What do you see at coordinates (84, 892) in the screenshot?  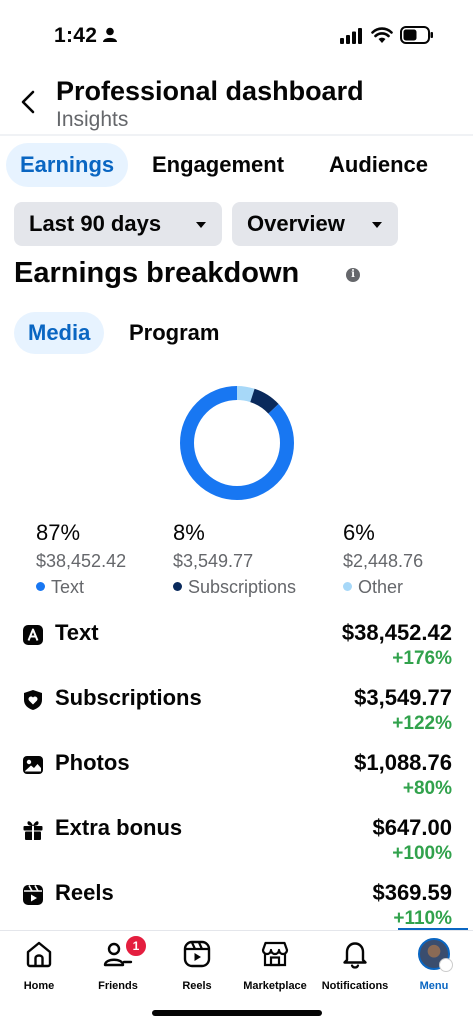 I see `row-label: Reels` at bounding box center [84, 892].